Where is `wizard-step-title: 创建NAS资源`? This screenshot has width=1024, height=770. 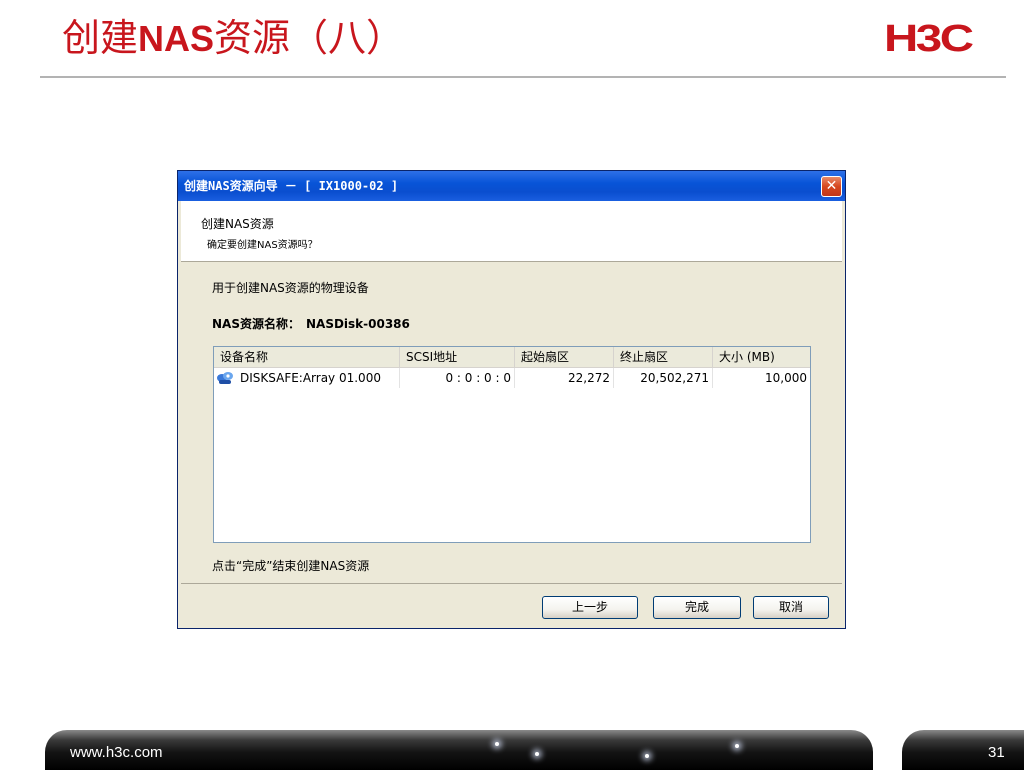 wizard-step-title: 创建NAS资源 is located at coordinates (237, 224).